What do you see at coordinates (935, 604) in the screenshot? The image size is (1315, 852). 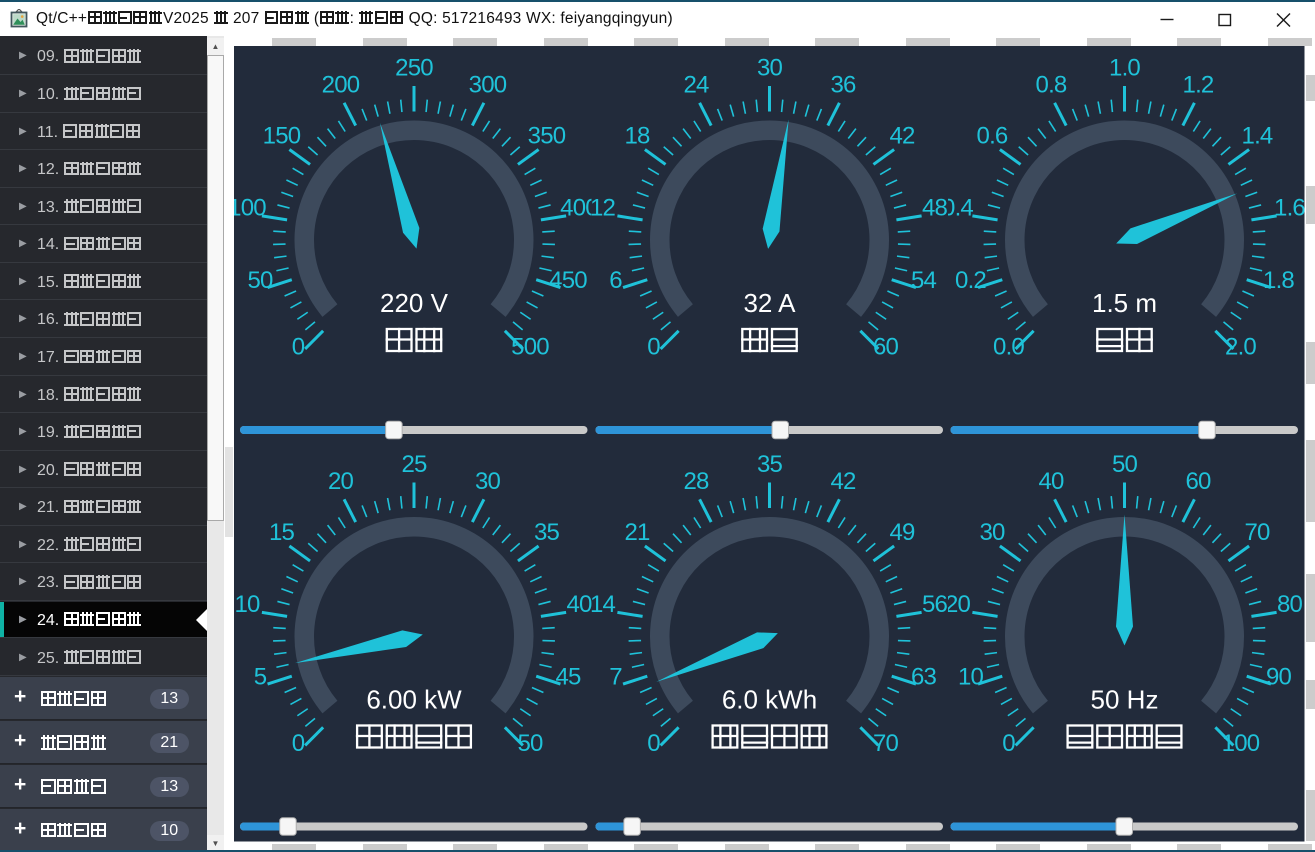 I see `svg-text: 56` at bounding box center [935, 604].